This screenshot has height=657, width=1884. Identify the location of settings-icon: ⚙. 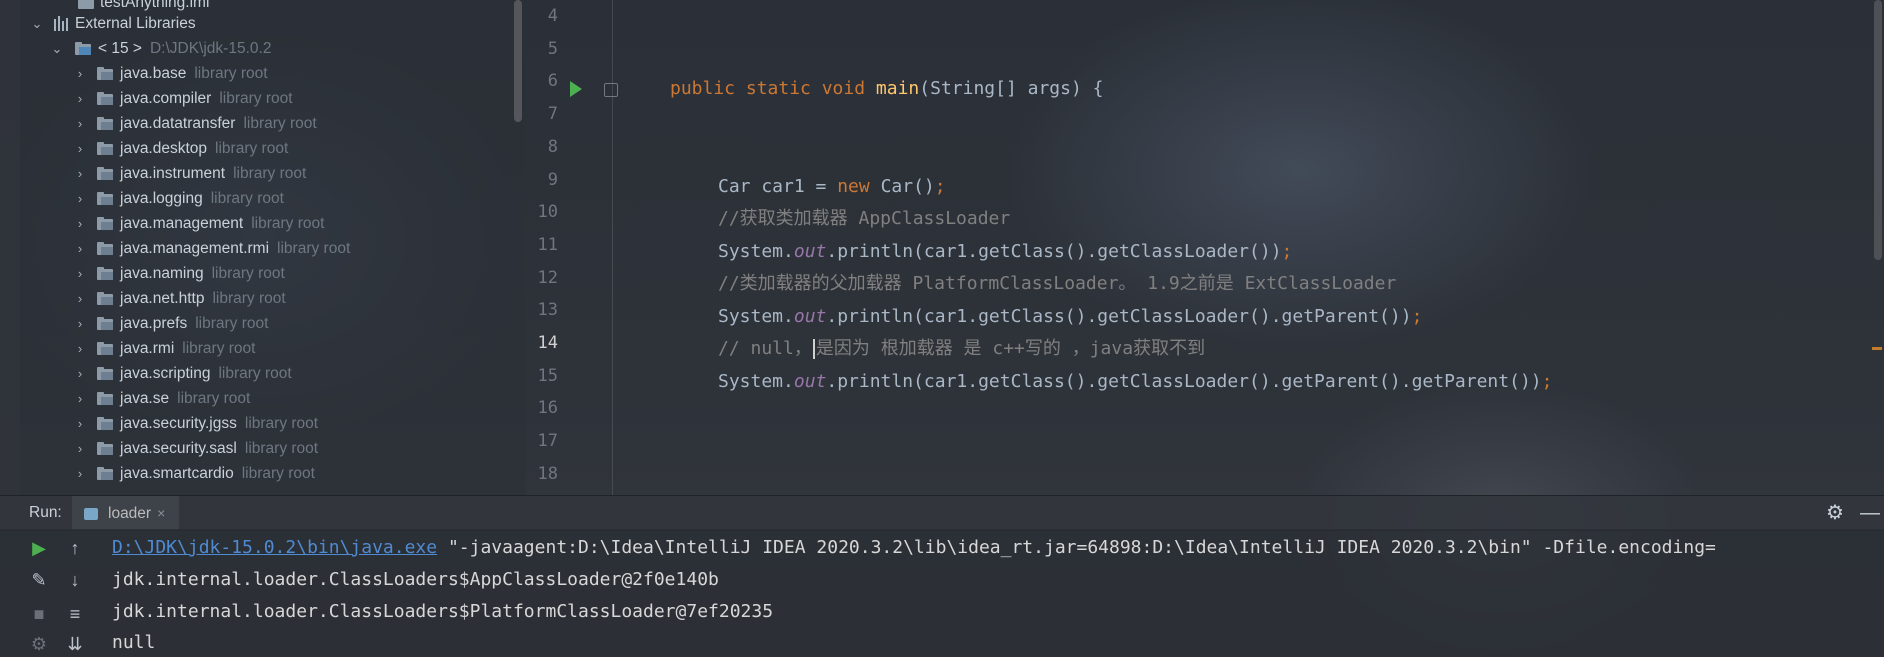
(1835, 513).